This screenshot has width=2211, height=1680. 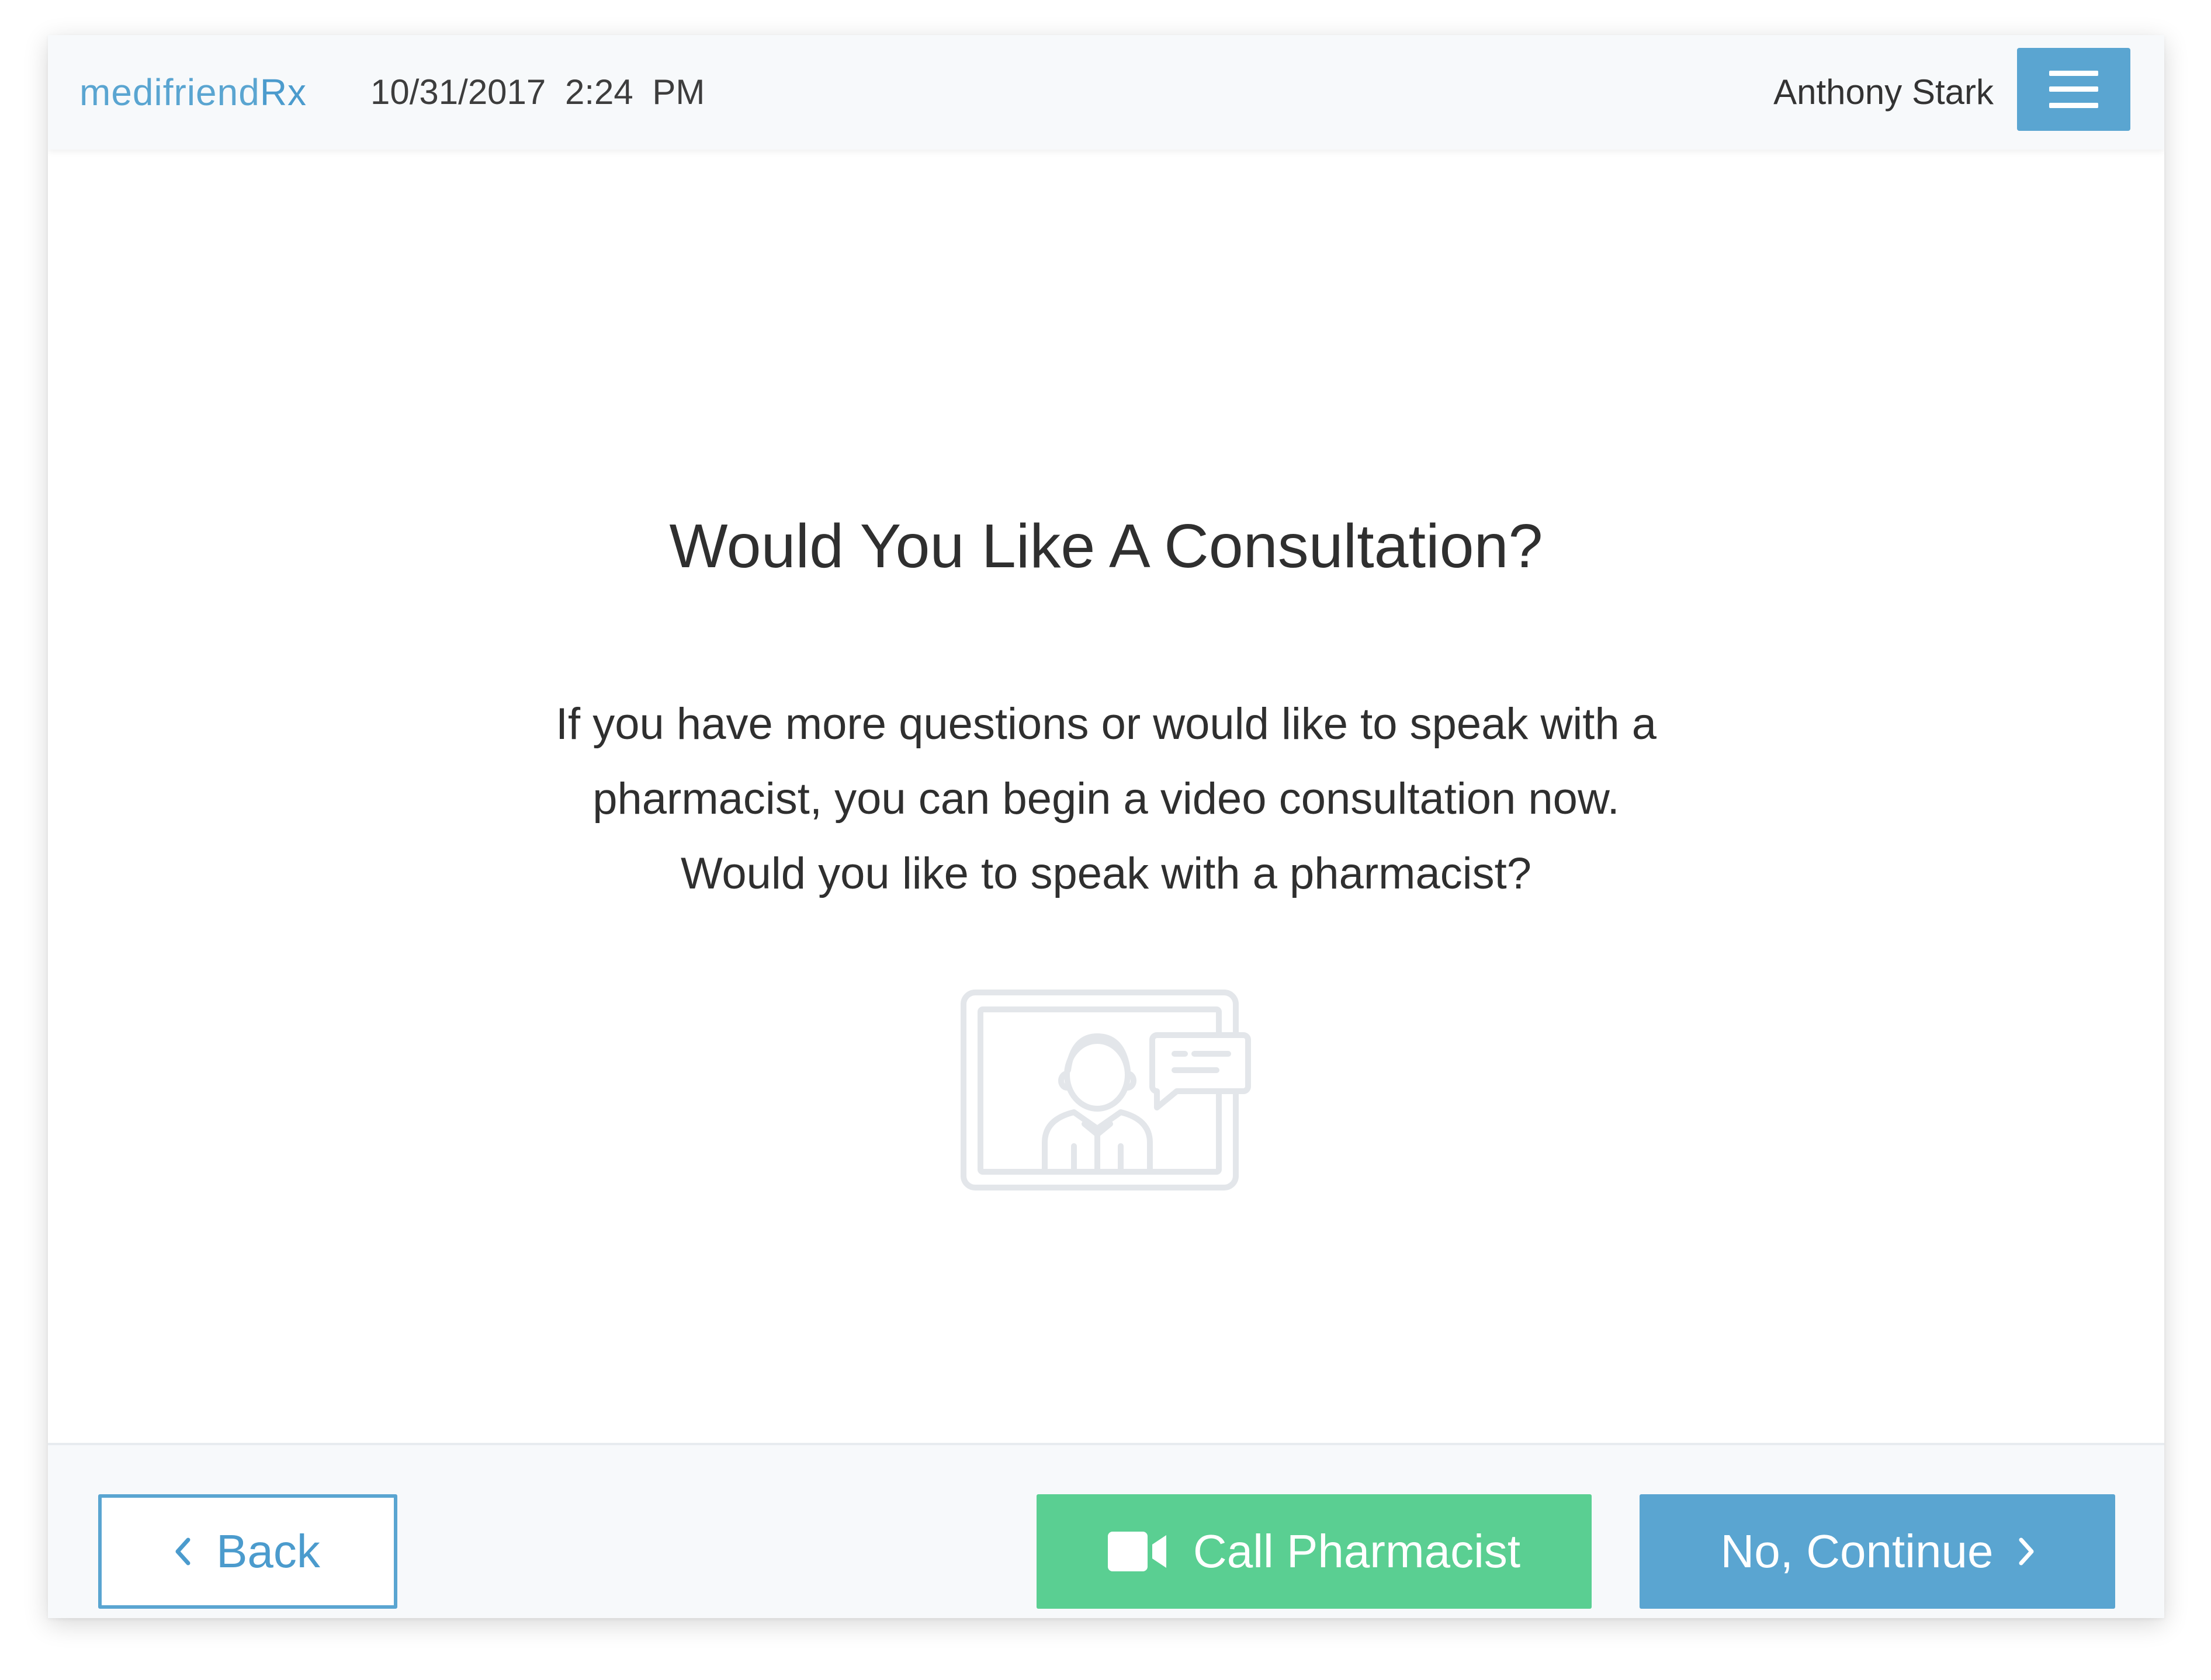 I want to click on app-logo: medifriendRx, so click(x=193, y=92).